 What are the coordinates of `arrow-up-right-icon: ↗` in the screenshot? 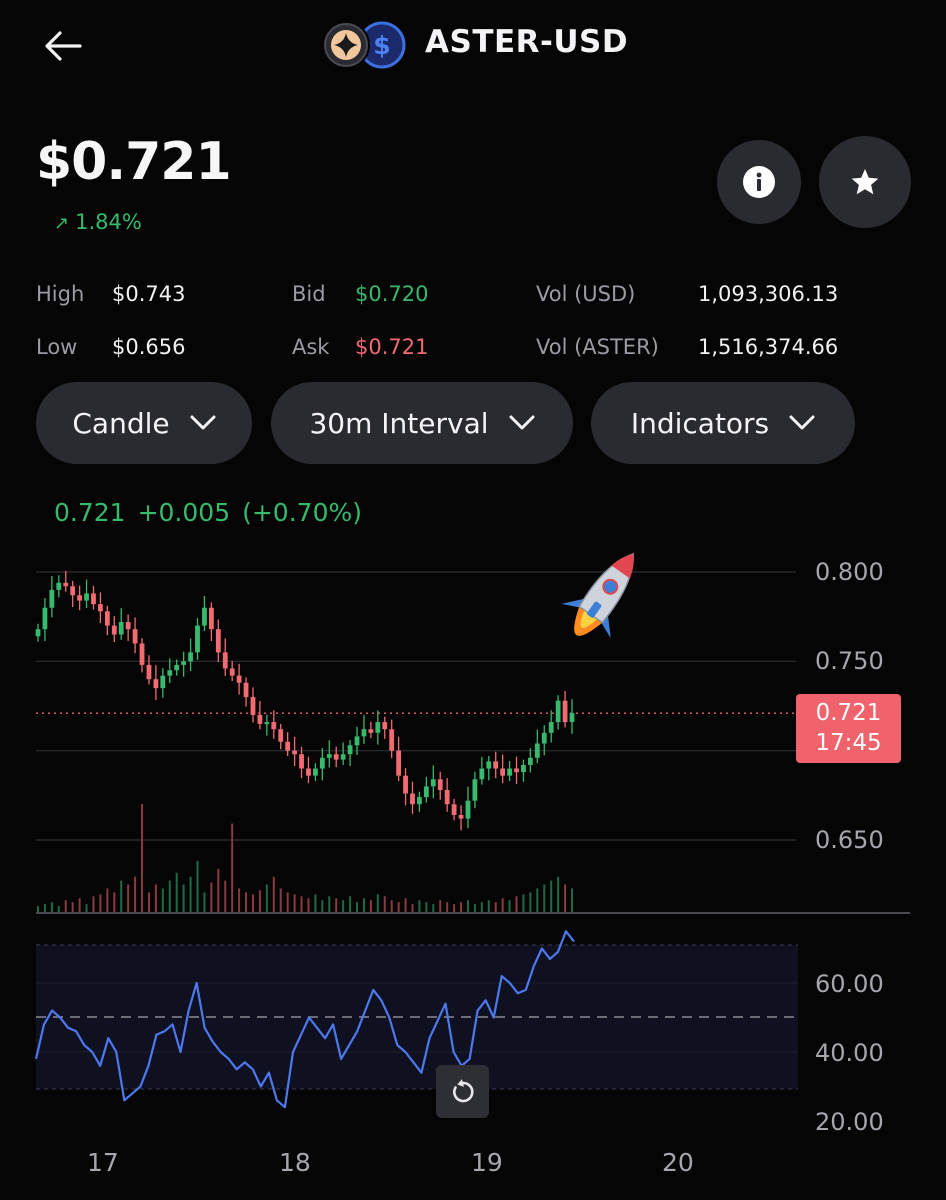 It's located at (62, 223).